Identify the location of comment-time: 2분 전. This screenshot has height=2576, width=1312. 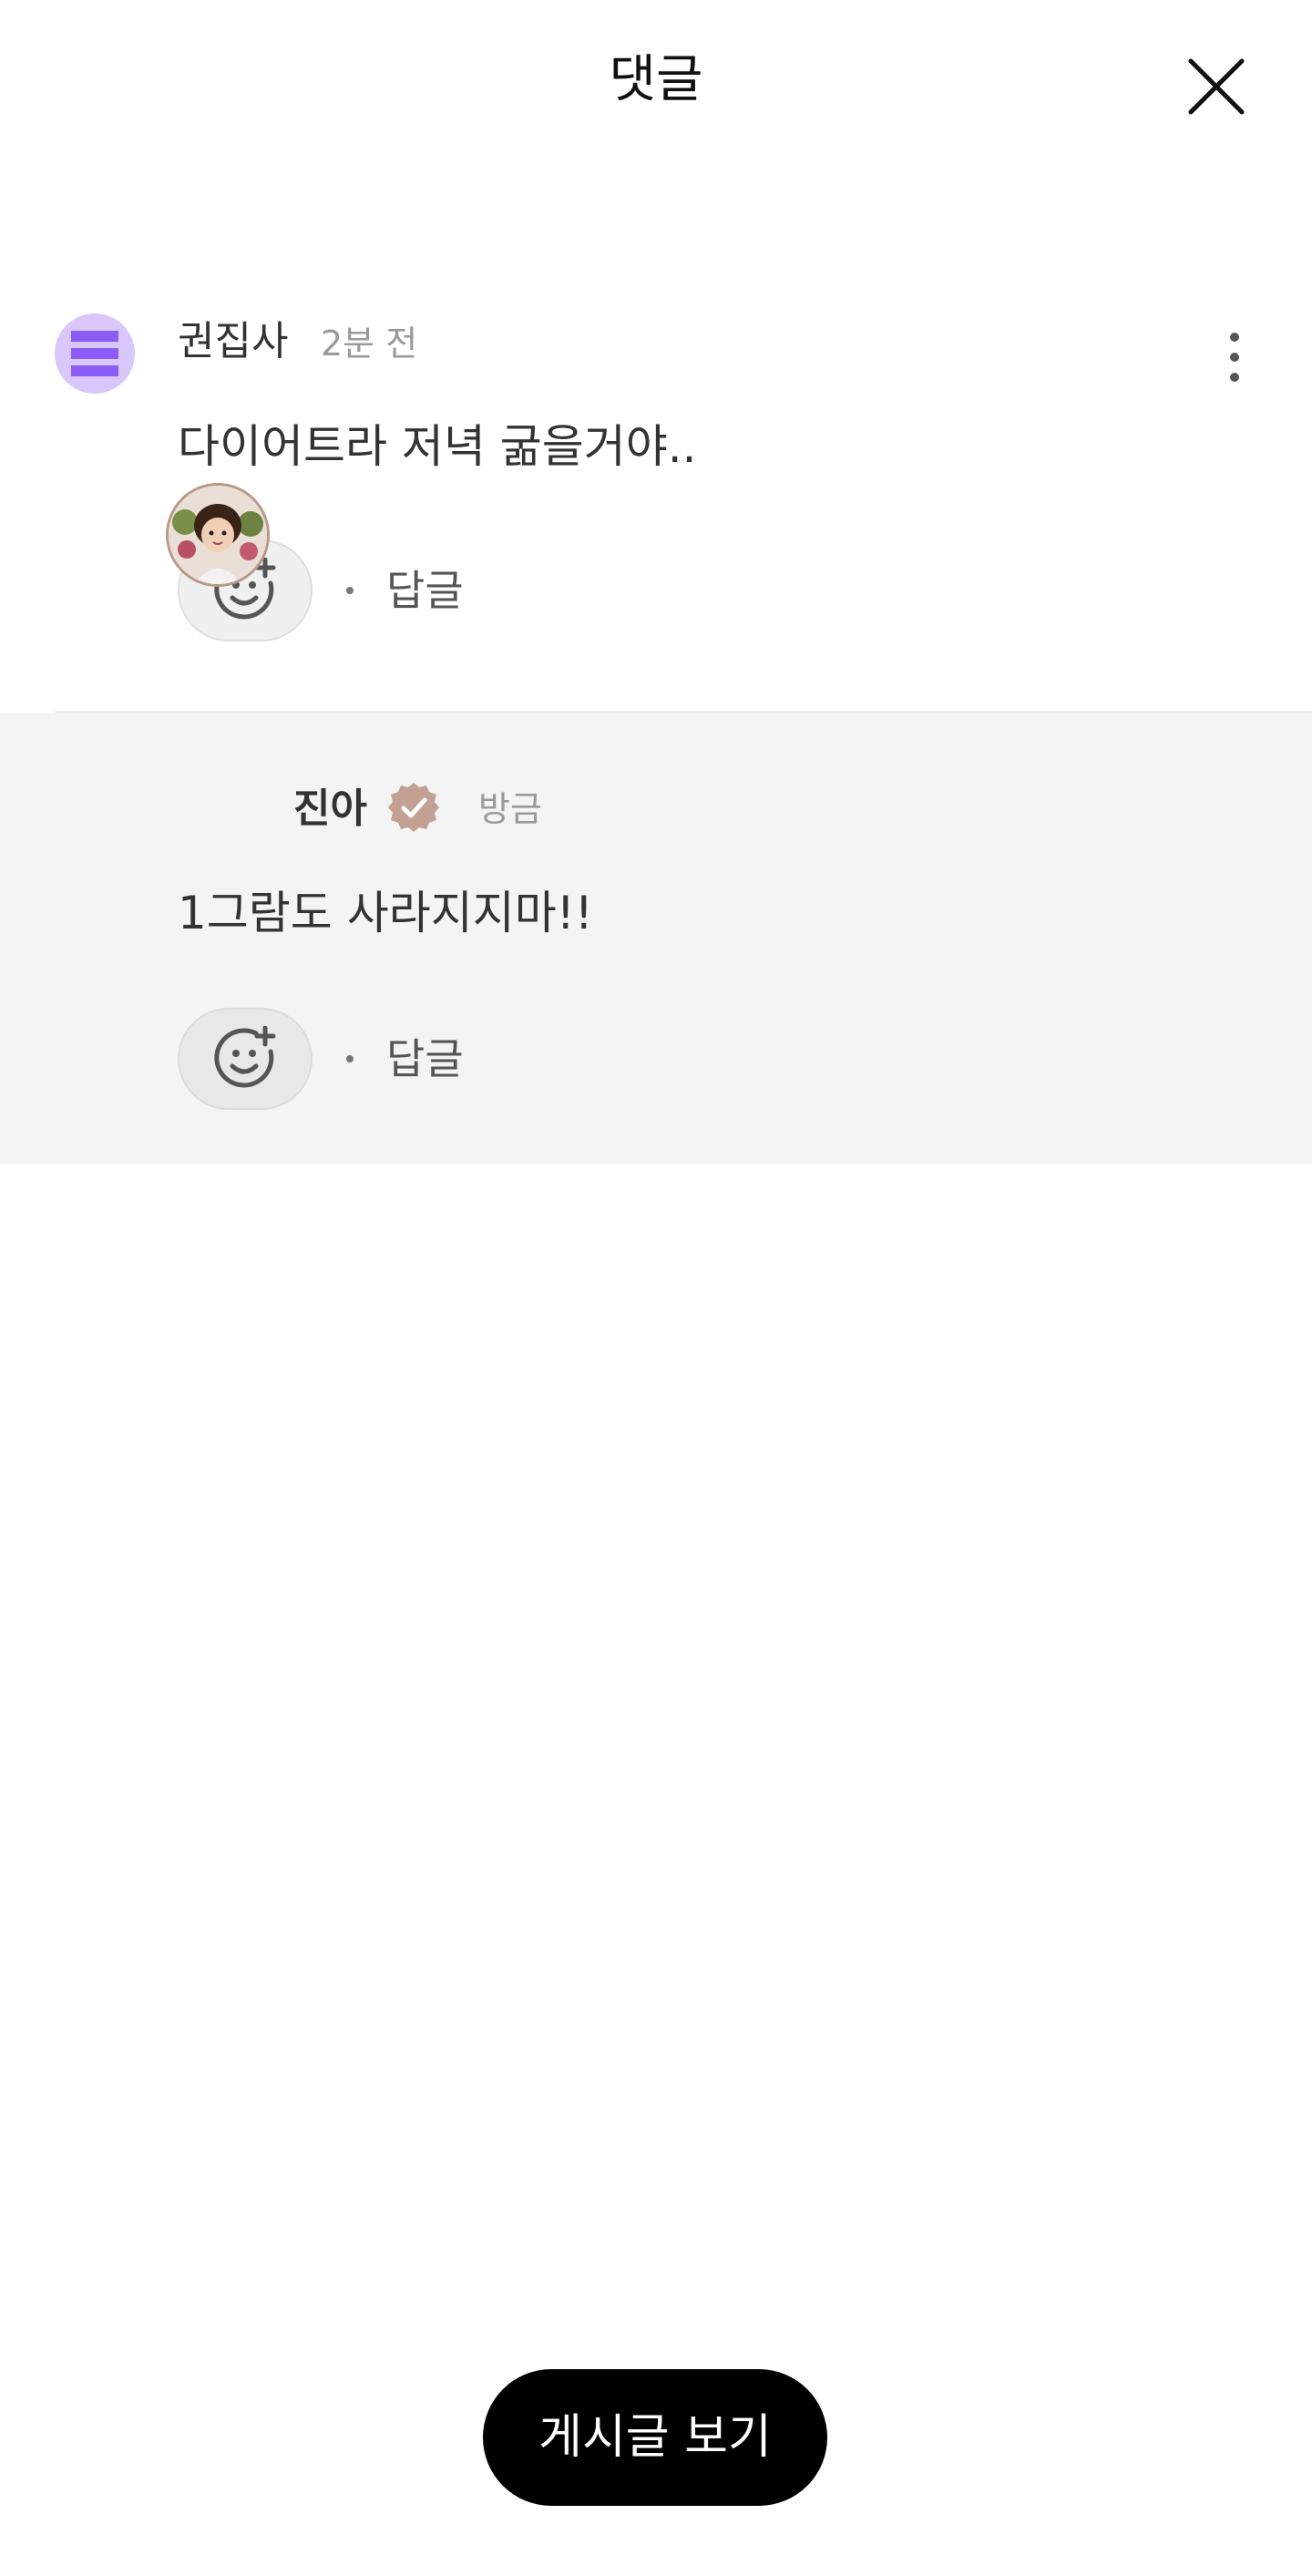
(369, 344).